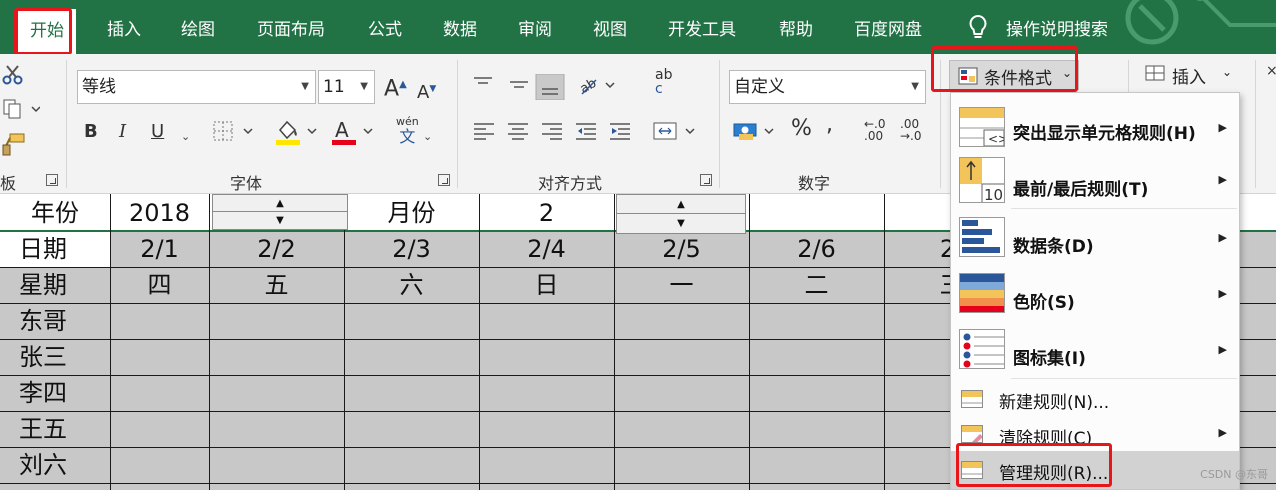 This screenshot has width=1276, height=490. What do you see at coordinates (385, 27) in the screenshot?
I see `tab-formulas: 公式` at bounding box center [385, 27].